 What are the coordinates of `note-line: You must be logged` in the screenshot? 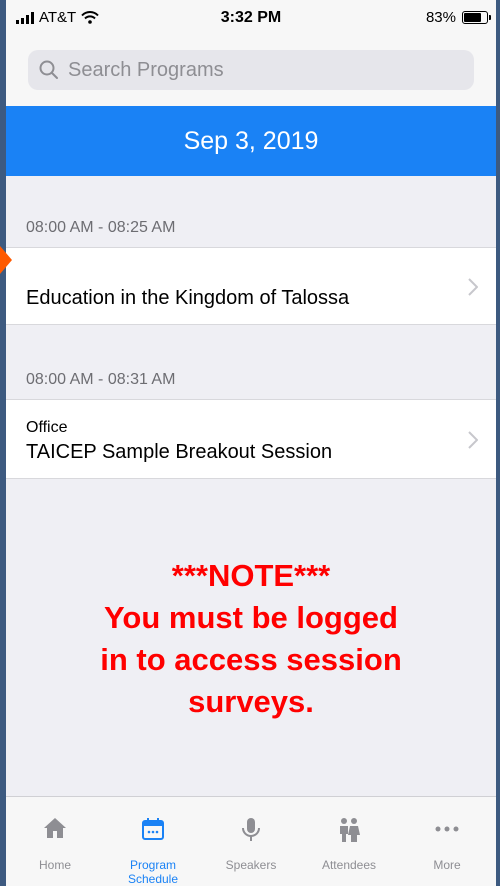 It's located at (251, 617).